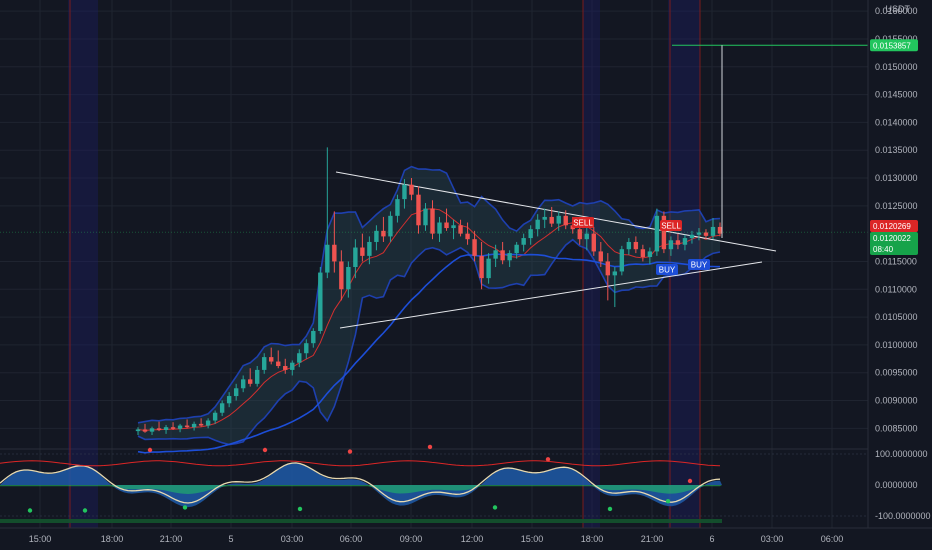  Describe the element at coordinates (896, 345) in the screenshot. I see `price-tick: 0.0100000` at that location.